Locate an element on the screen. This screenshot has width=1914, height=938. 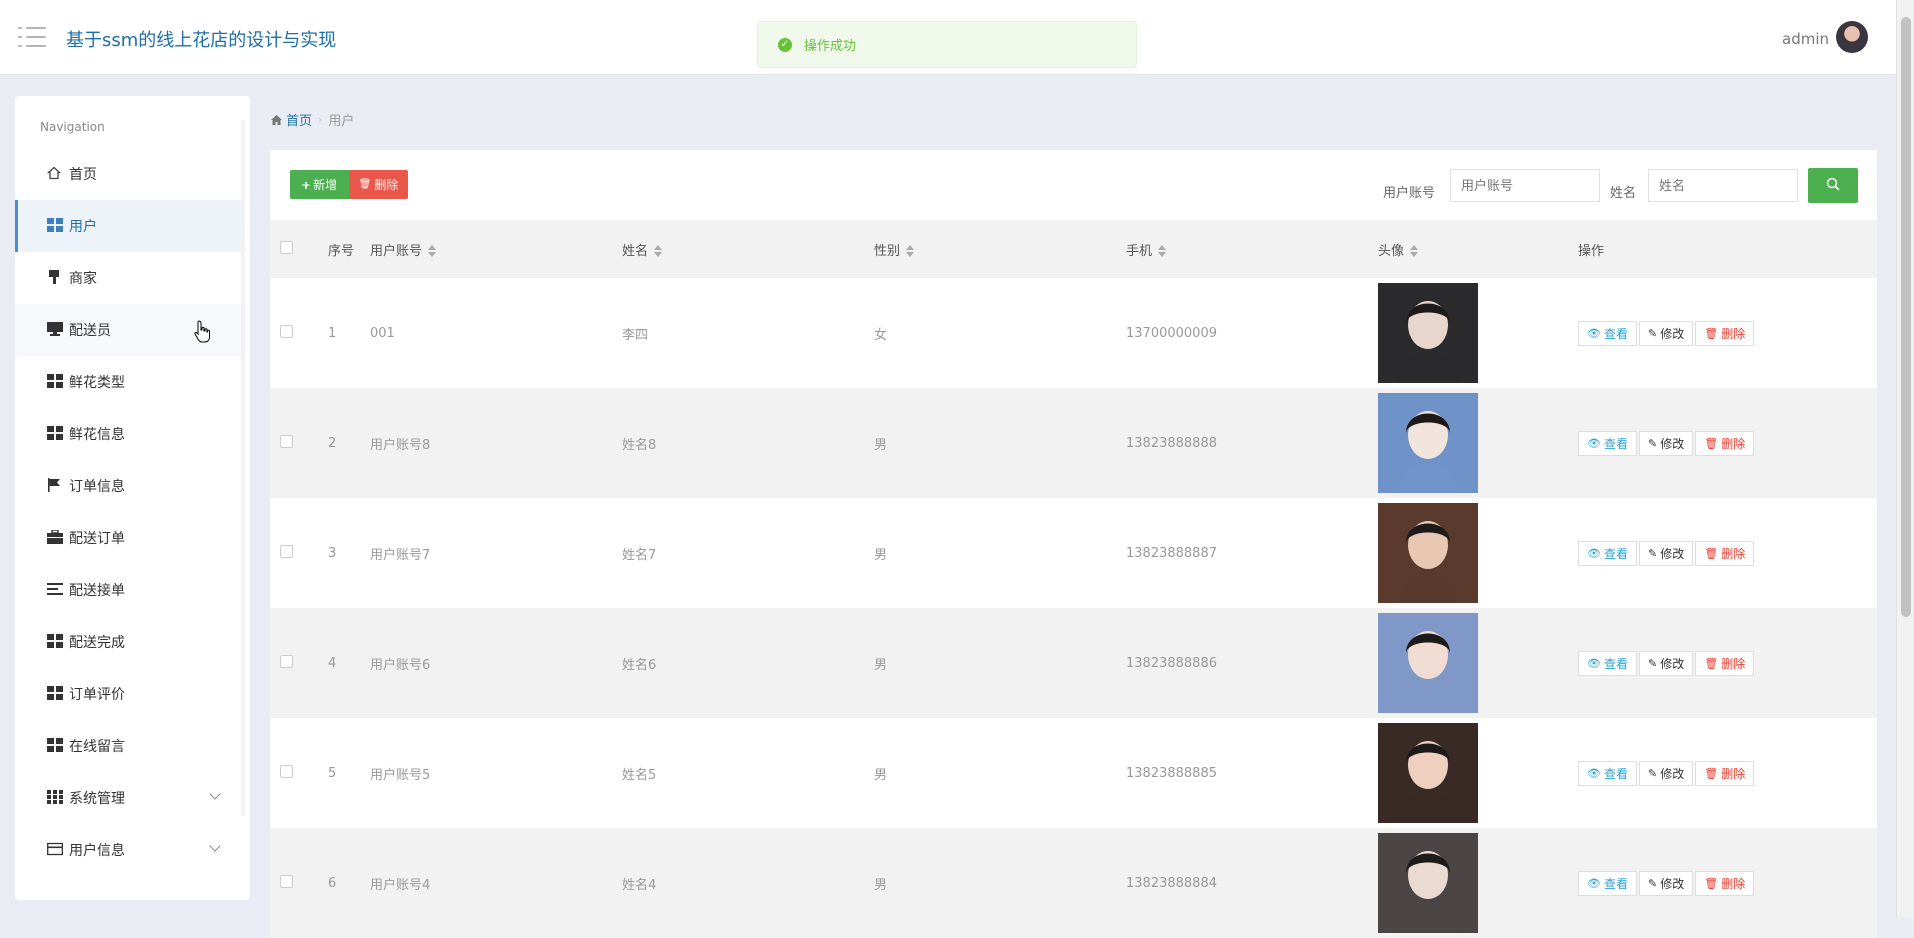
breadcrumb-home: 首页 is located at coordinates (299, 119).